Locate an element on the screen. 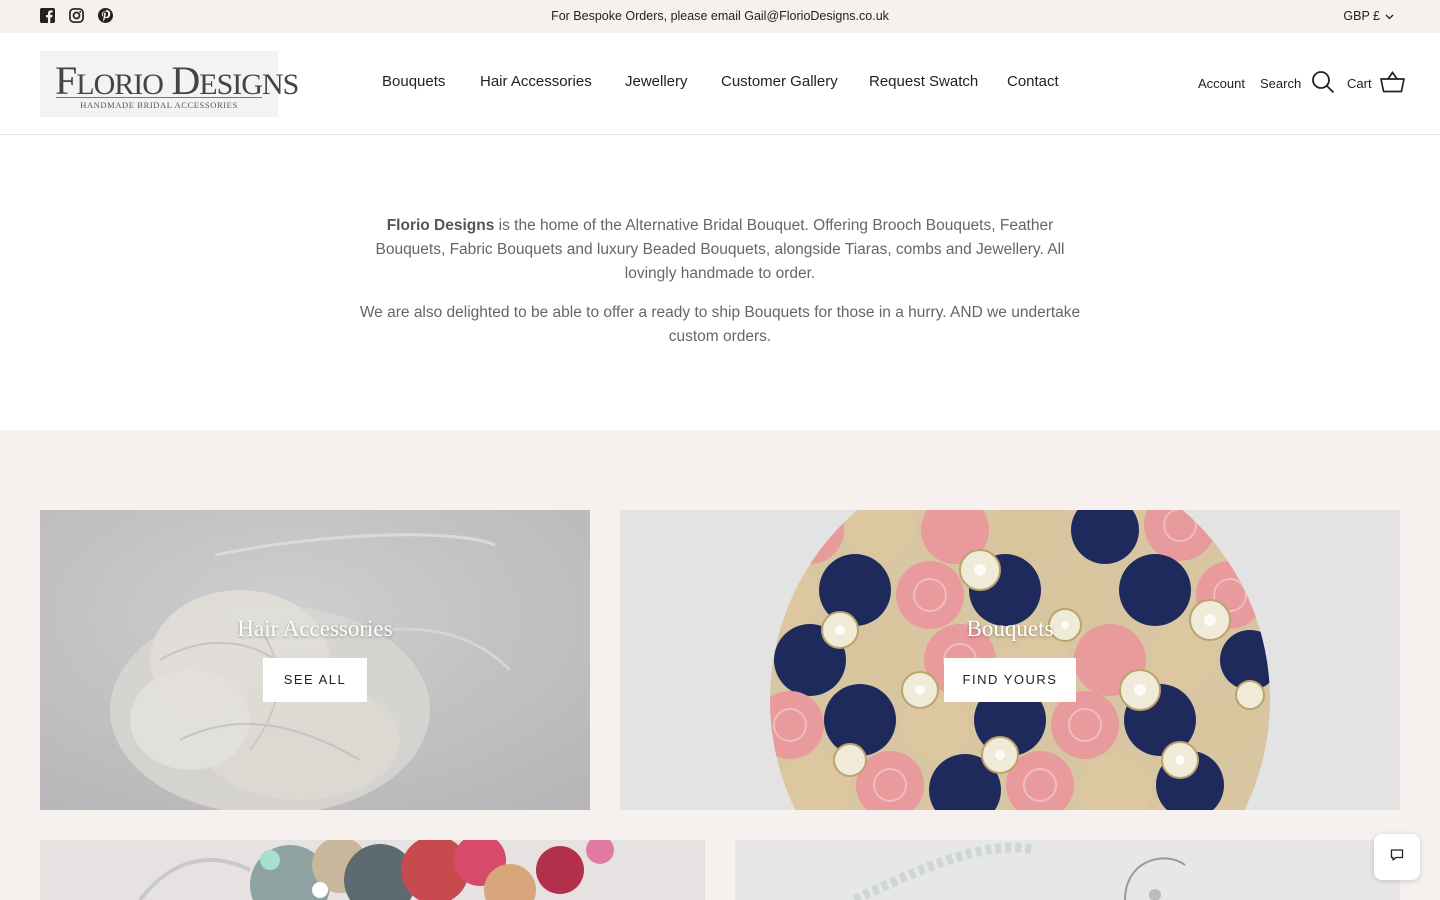 This screenshot has width=1440, height=900. brooch-jewellery-image is located at coordinates (372, 870).